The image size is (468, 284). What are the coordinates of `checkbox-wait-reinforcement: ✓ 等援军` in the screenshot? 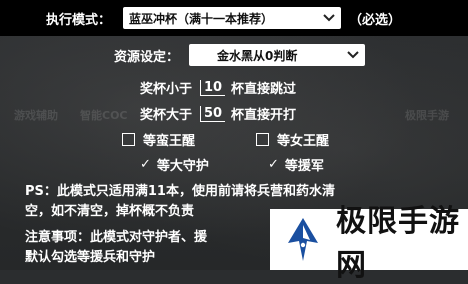 It's located at (296, 164).